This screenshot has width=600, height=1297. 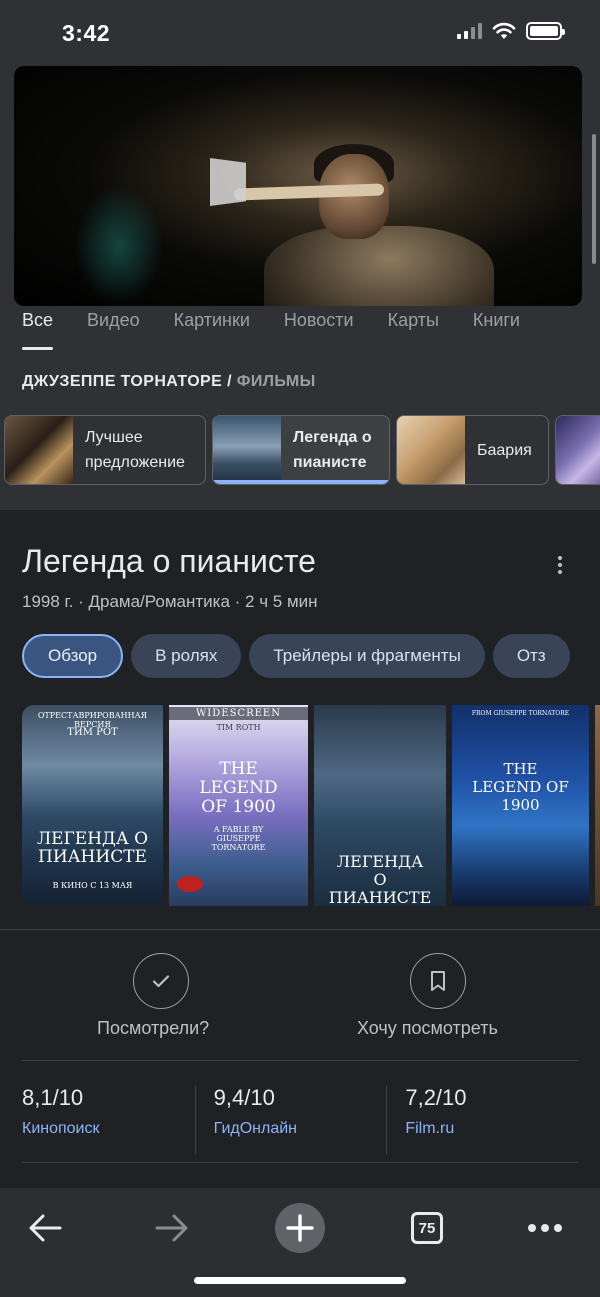 I want to click on tabs-button: 75, so click(x=427, y=1228).